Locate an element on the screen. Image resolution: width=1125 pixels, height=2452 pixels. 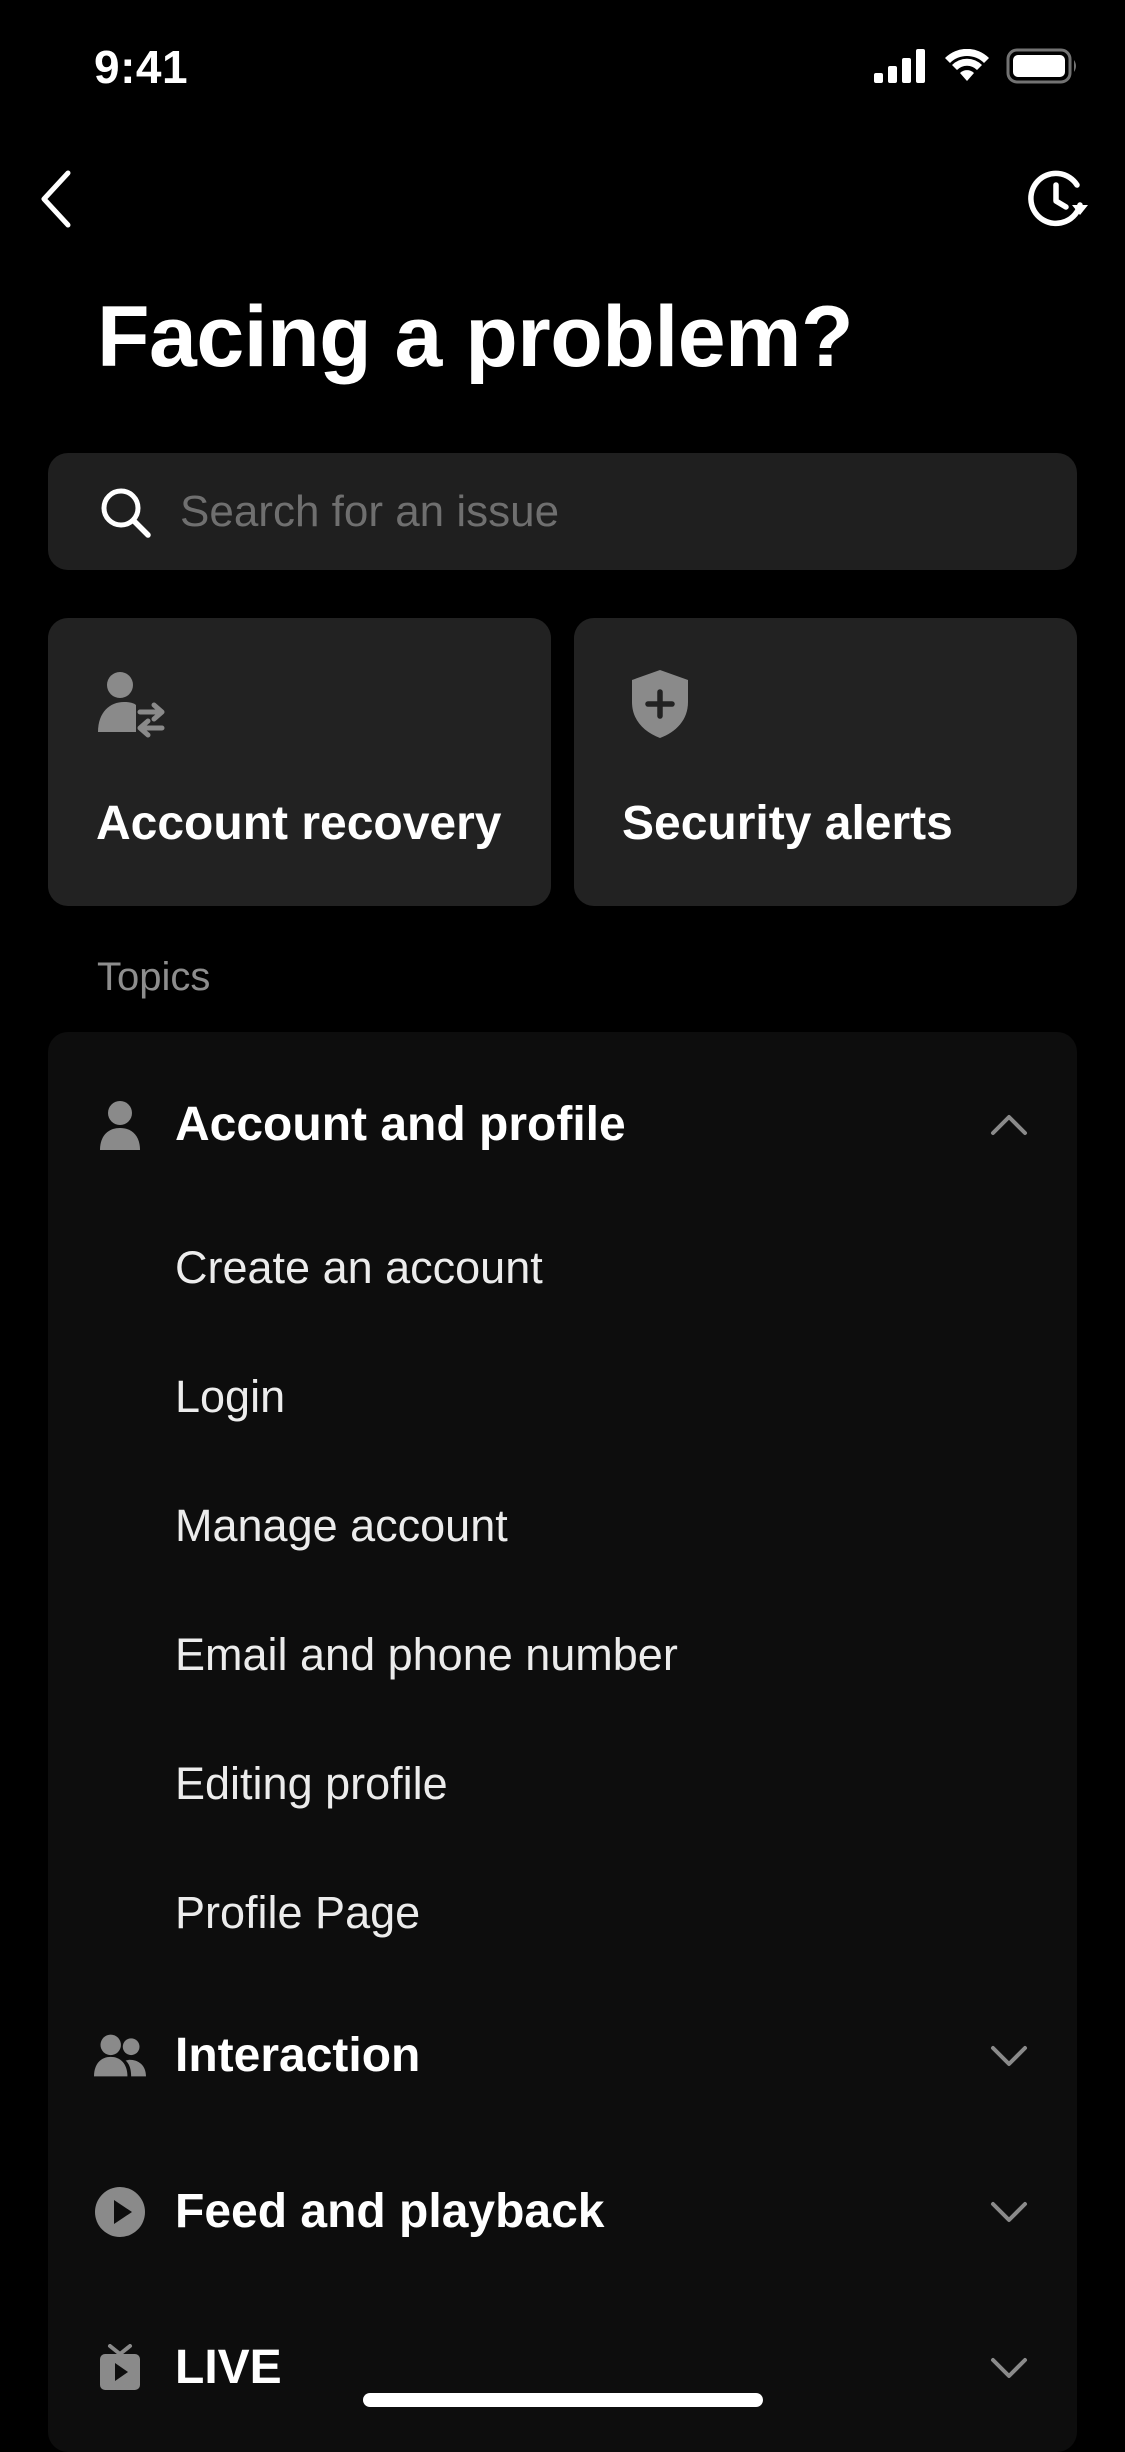
topic-label: Feed and playback is located at coordinates (390, 2211).